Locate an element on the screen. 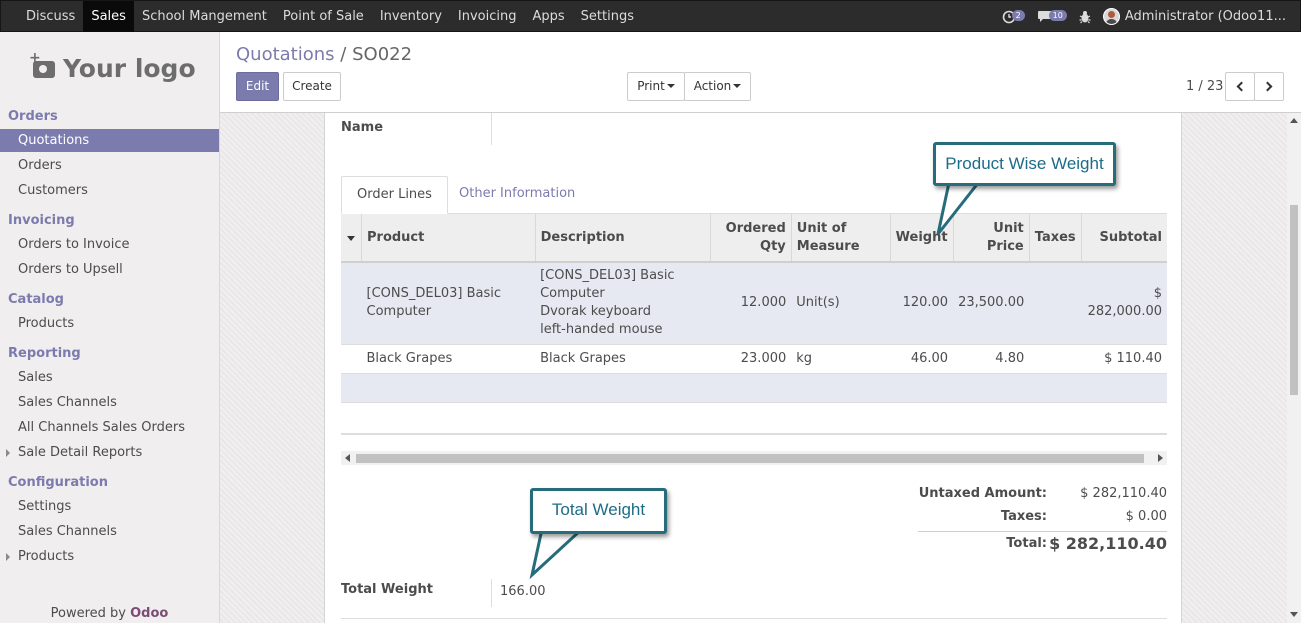  sidebar-item-sale-detail-reports: Sale Detail Reports is located at coordinates (109, 452).